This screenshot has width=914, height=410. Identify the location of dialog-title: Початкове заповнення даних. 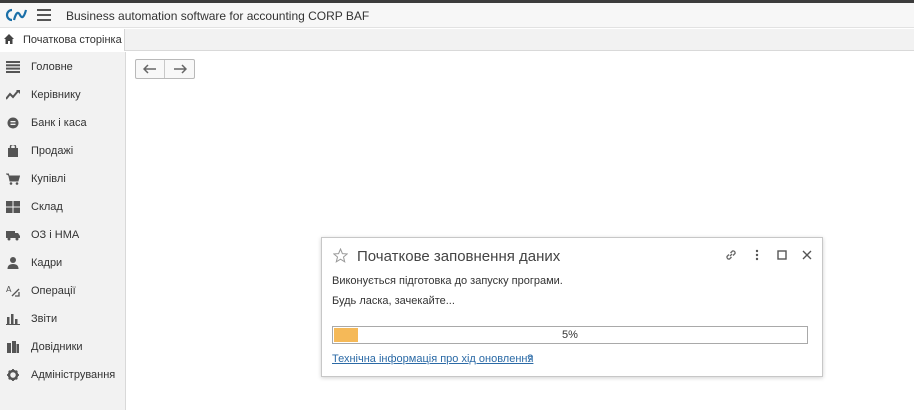
(459, 256).